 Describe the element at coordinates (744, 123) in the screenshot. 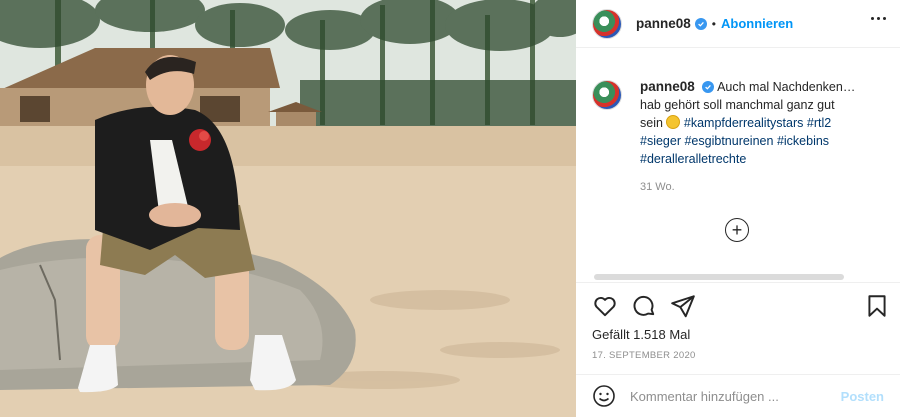

I see `hashtag-link: #kampfderrealitystars` at that location.